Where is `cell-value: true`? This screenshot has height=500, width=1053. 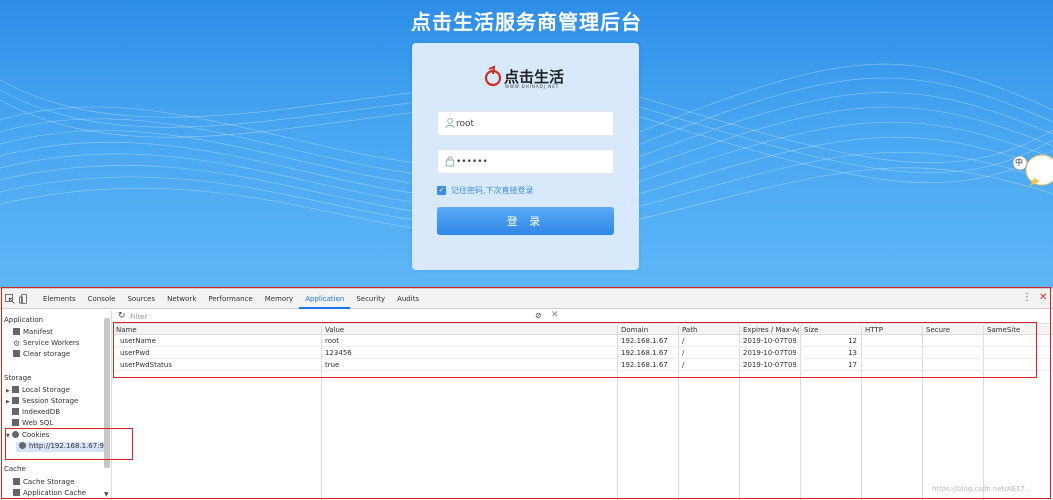 cell-value: true is located at coordinates (332, 365).